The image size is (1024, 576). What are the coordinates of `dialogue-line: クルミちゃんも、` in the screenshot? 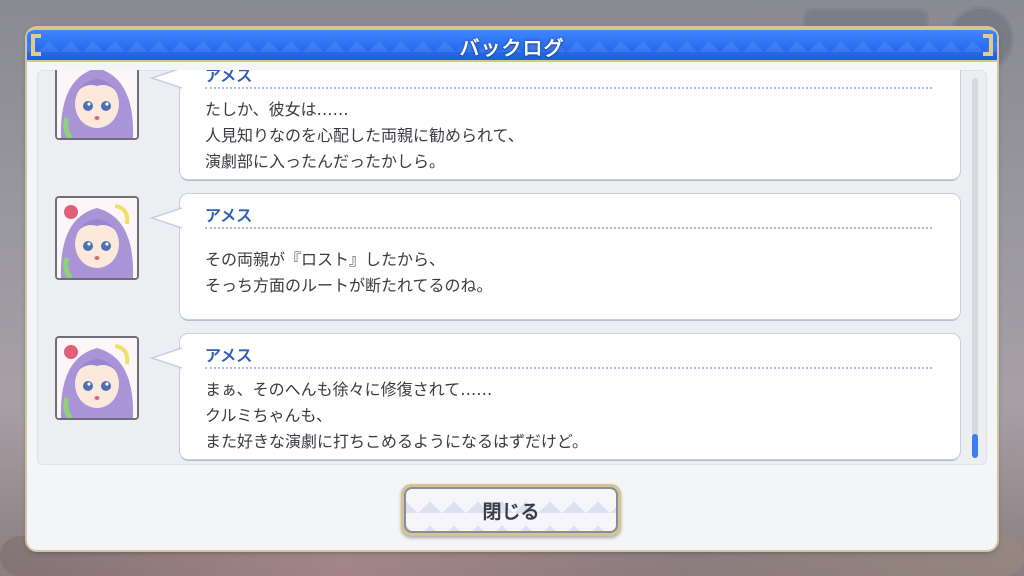 It's located at (269, 415).